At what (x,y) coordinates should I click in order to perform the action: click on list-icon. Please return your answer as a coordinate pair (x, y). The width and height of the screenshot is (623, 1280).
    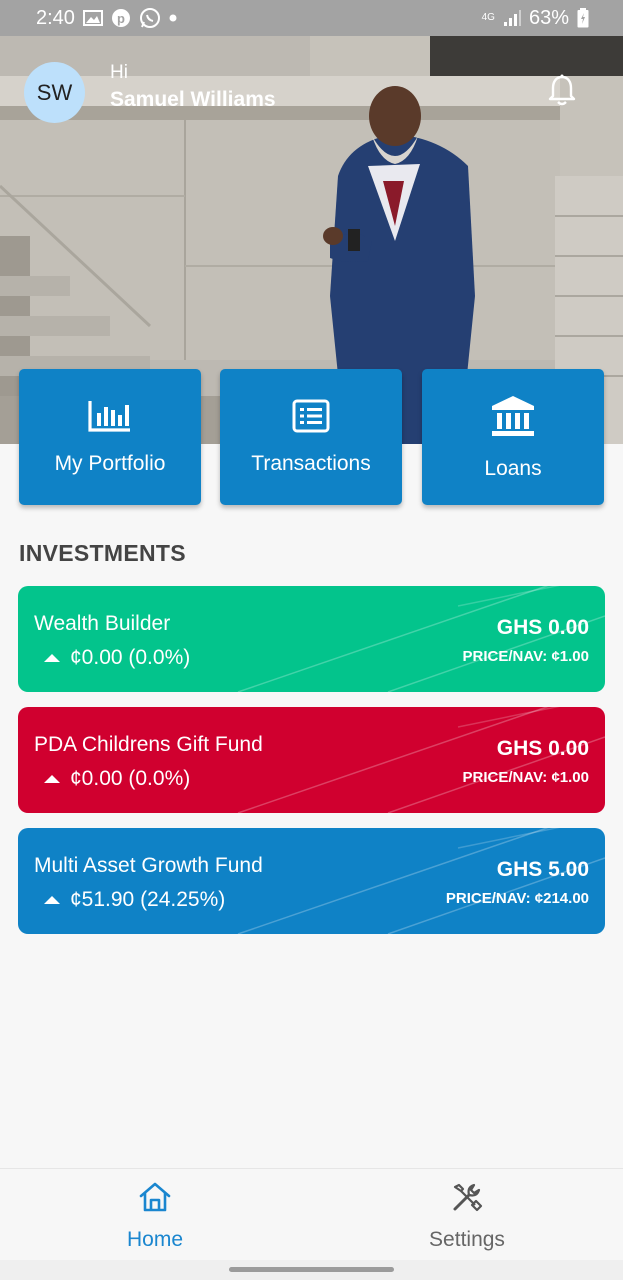
    Looking at the image, I should click on (311, 418).